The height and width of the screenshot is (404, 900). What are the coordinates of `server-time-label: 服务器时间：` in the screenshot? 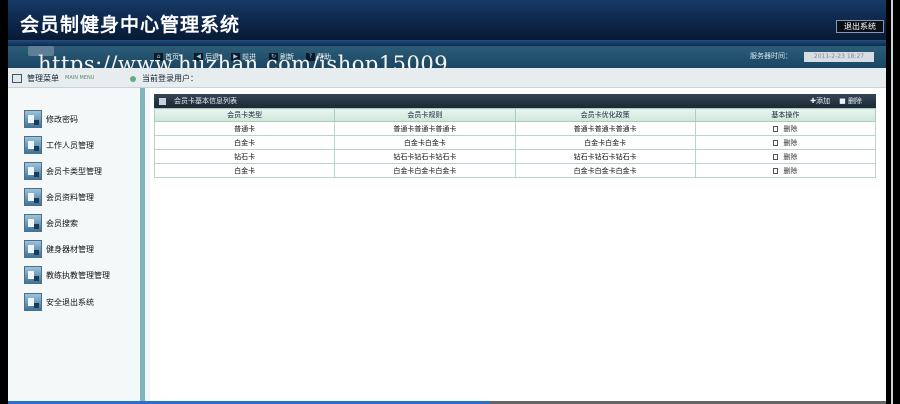 It's located at (771, 56).